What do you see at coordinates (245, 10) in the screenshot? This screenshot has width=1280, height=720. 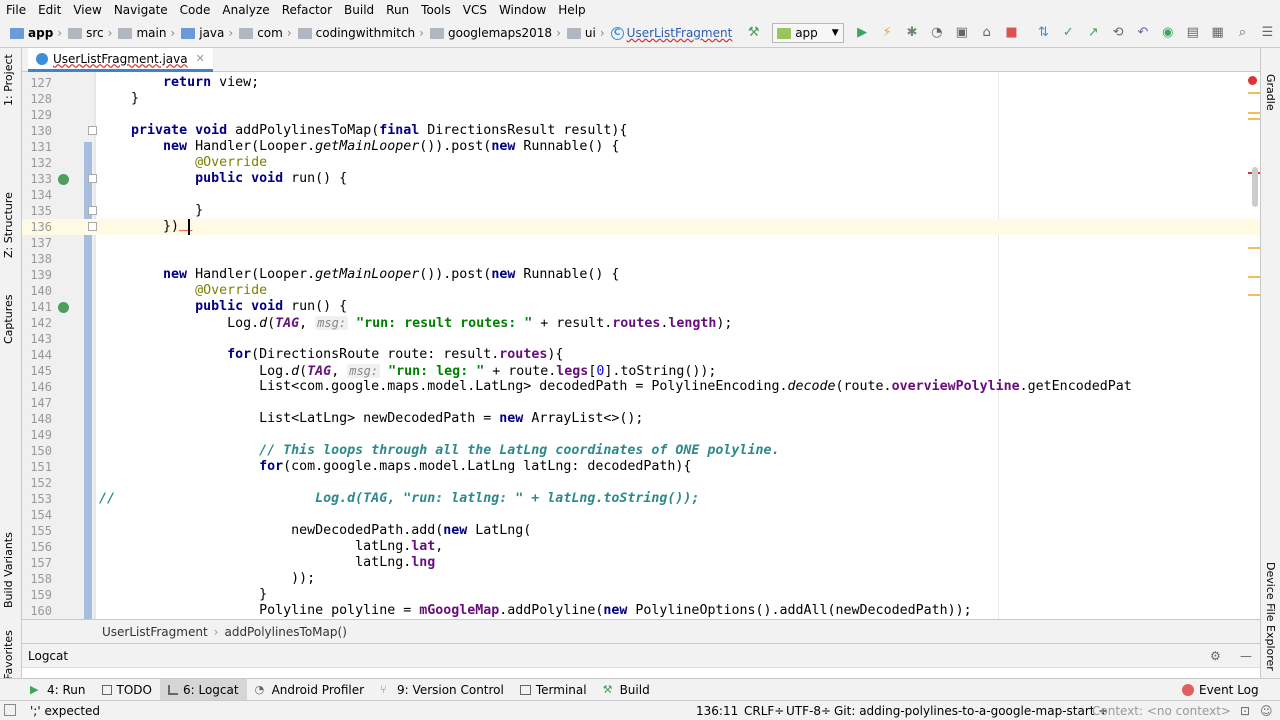 I see `menu-analyze: Analyze` at bounding box center [245, 10].